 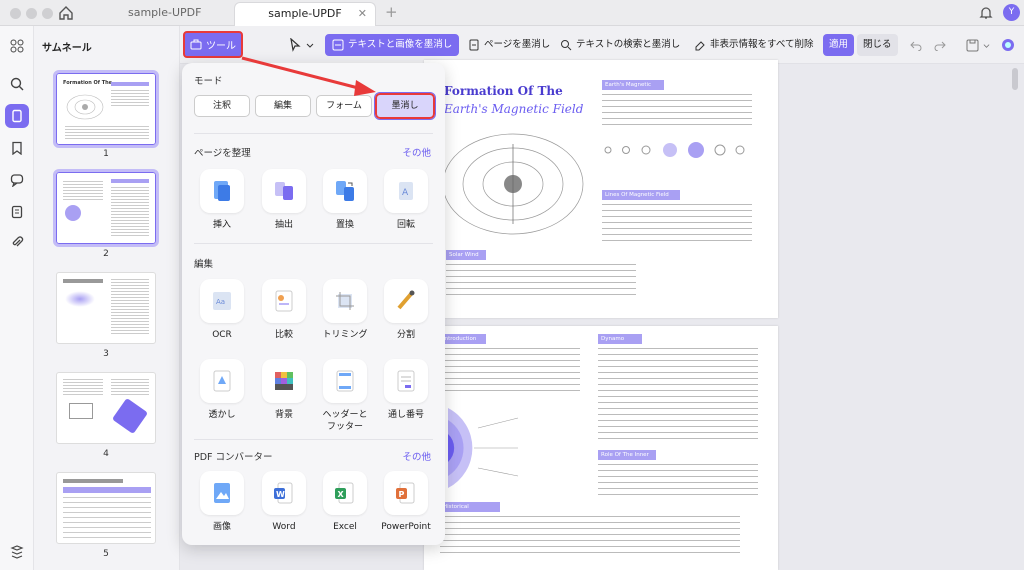 What do you see at coordinates (1015, 79) in the screenshot?
I see `document-scrollbar` at bounding box center [1015, 79].